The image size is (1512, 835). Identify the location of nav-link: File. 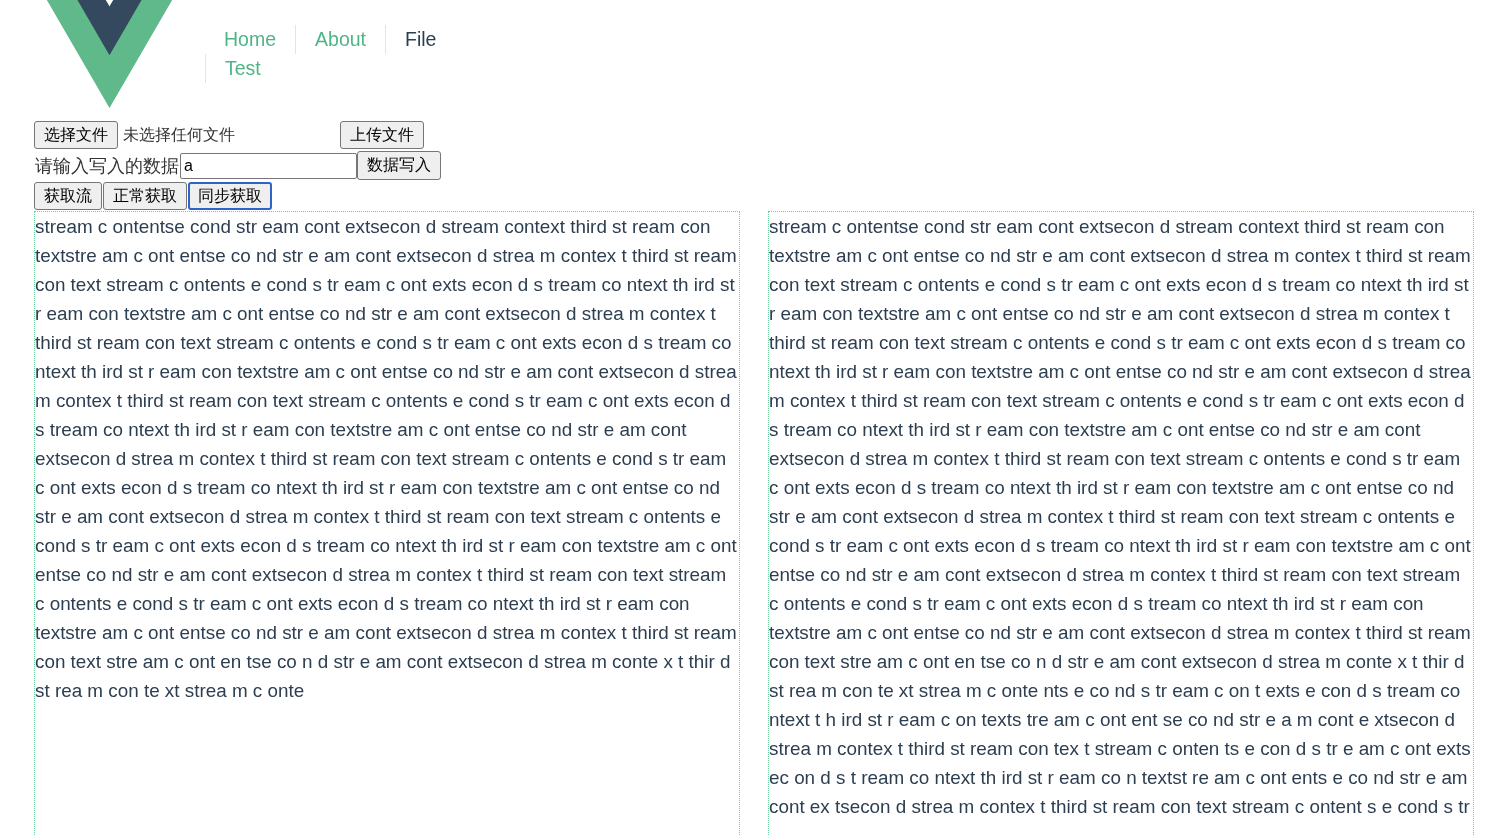
(420, 39).